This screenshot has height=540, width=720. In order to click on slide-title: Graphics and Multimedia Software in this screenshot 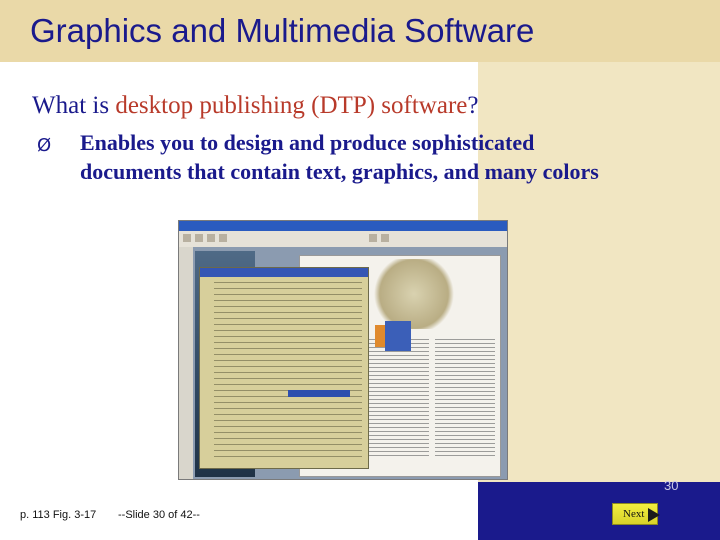, I will do `click(282, 30)`.